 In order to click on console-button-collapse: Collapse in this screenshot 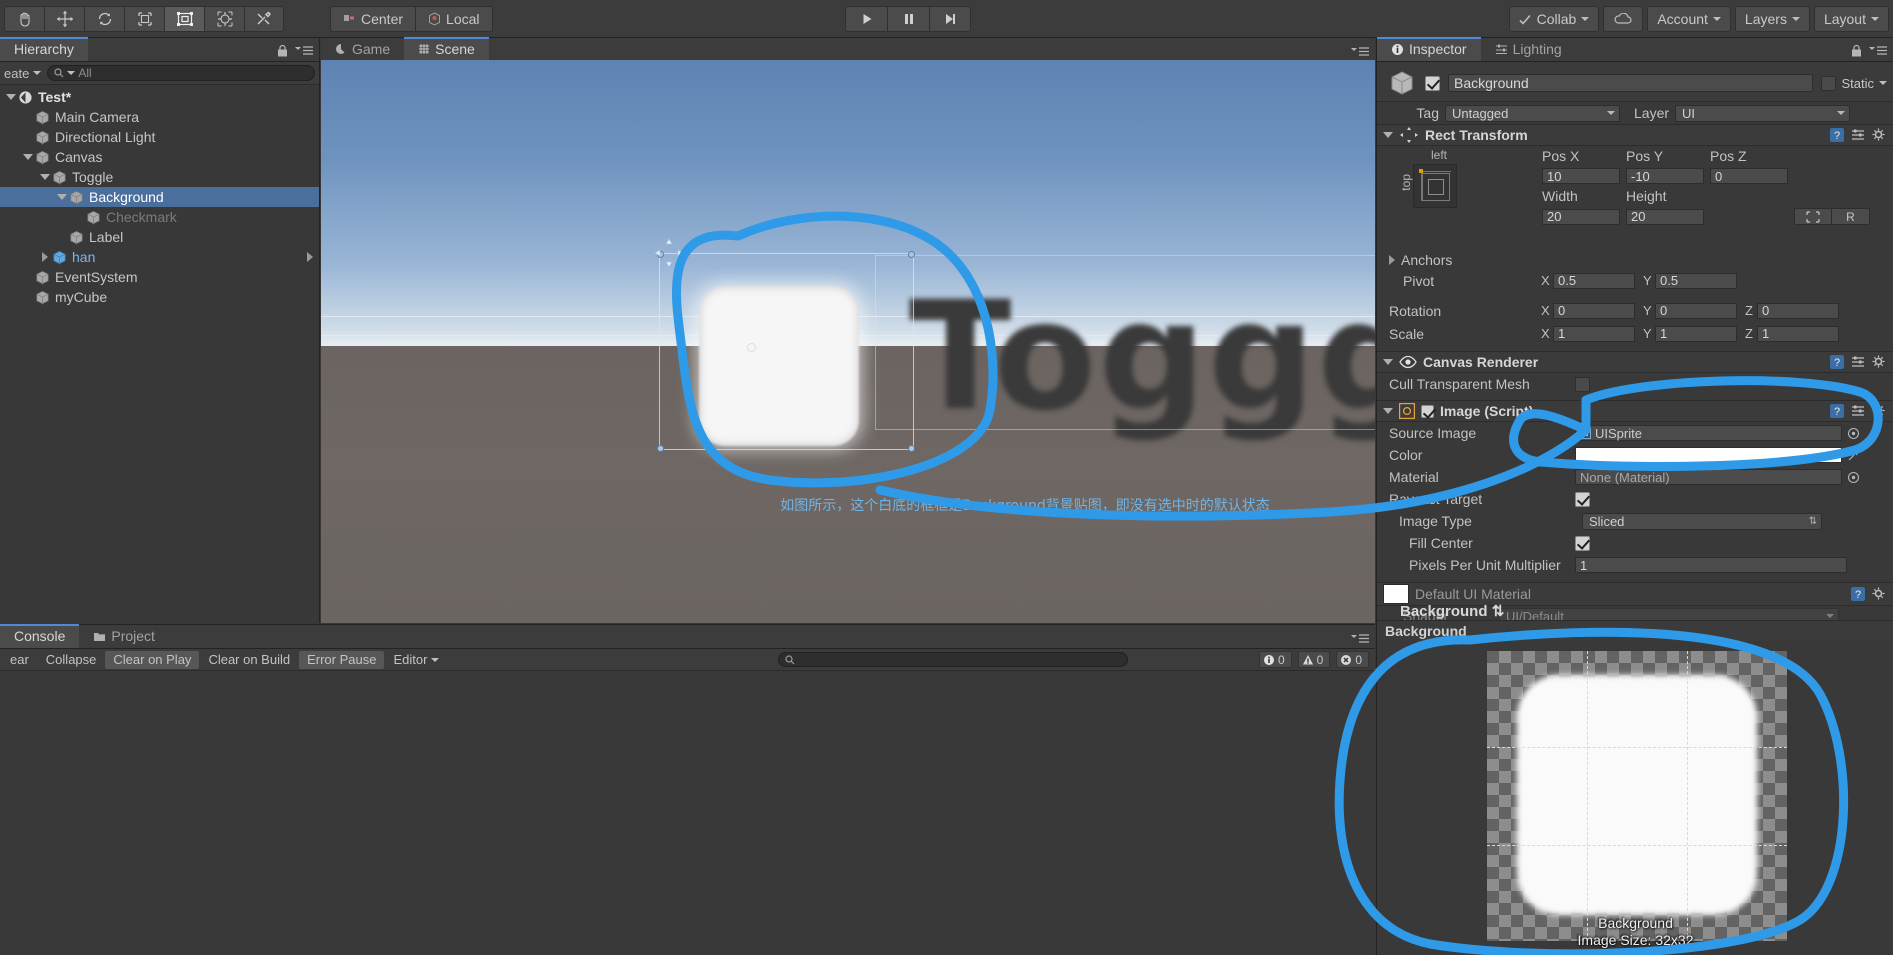, I will do `click(71, 660)`.